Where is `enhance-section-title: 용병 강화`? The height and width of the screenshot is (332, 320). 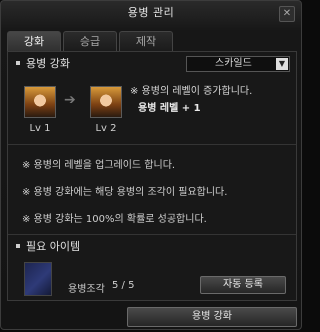
enhance-section-title: 용병 강화 is located at coordinates (48, 63).